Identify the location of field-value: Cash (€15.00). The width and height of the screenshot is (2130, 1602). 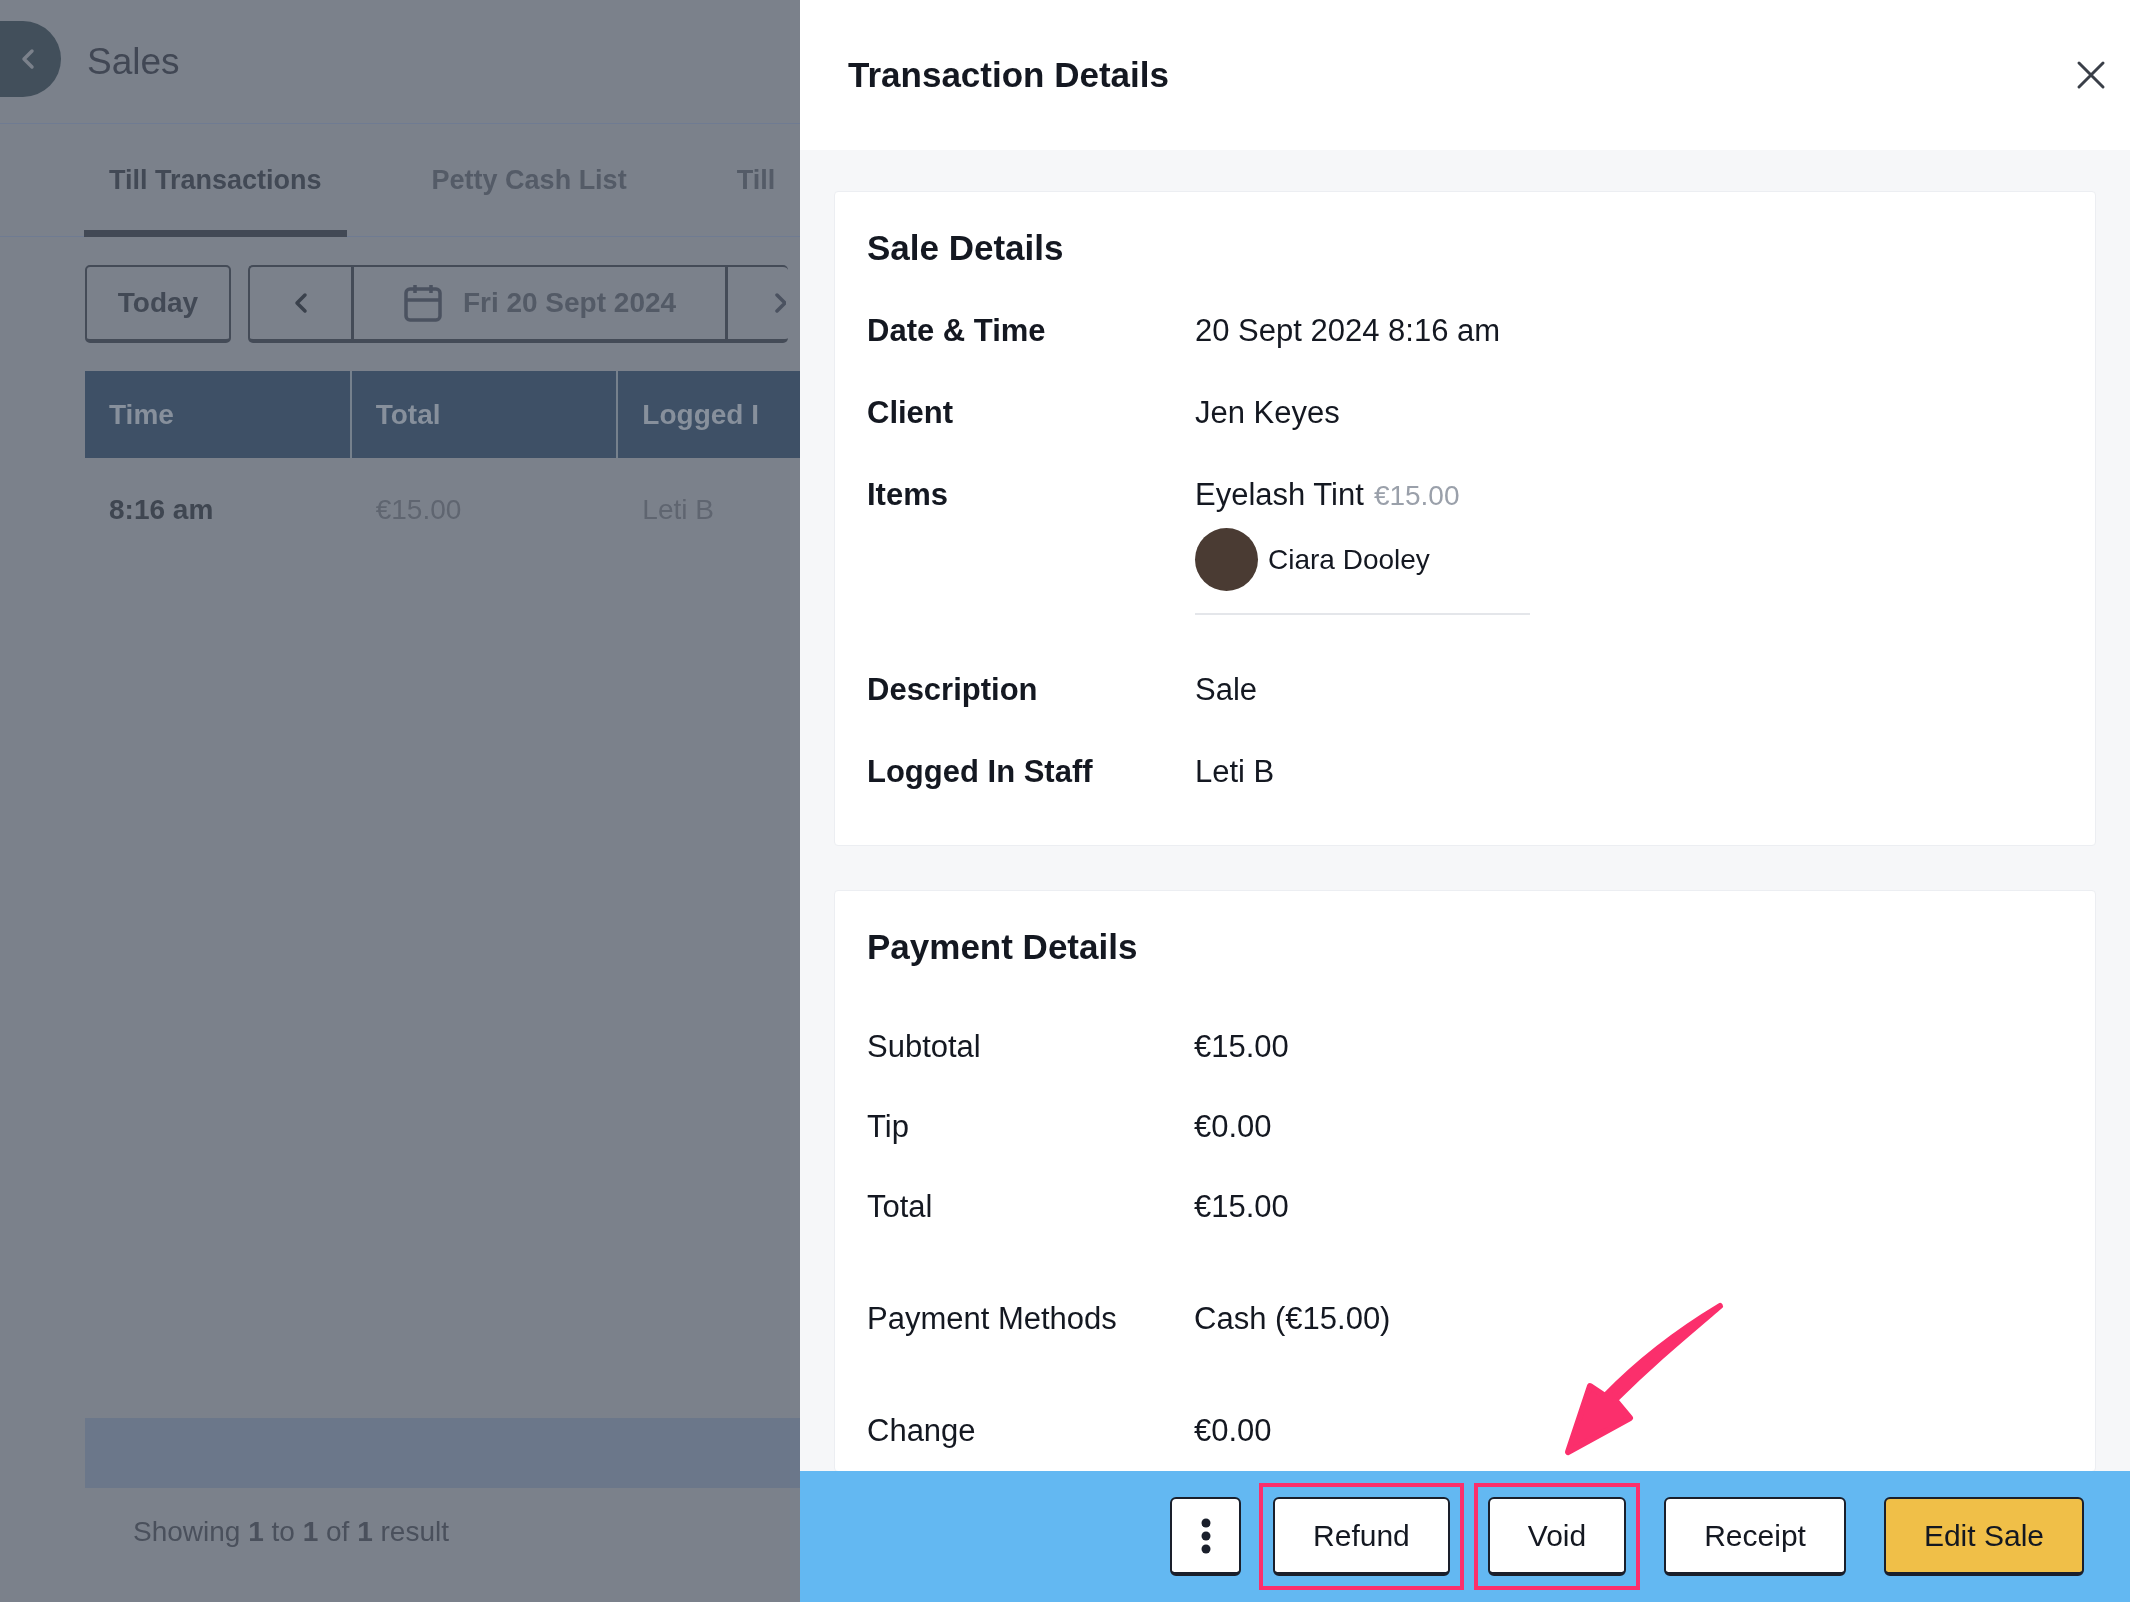
(1292, 1319).